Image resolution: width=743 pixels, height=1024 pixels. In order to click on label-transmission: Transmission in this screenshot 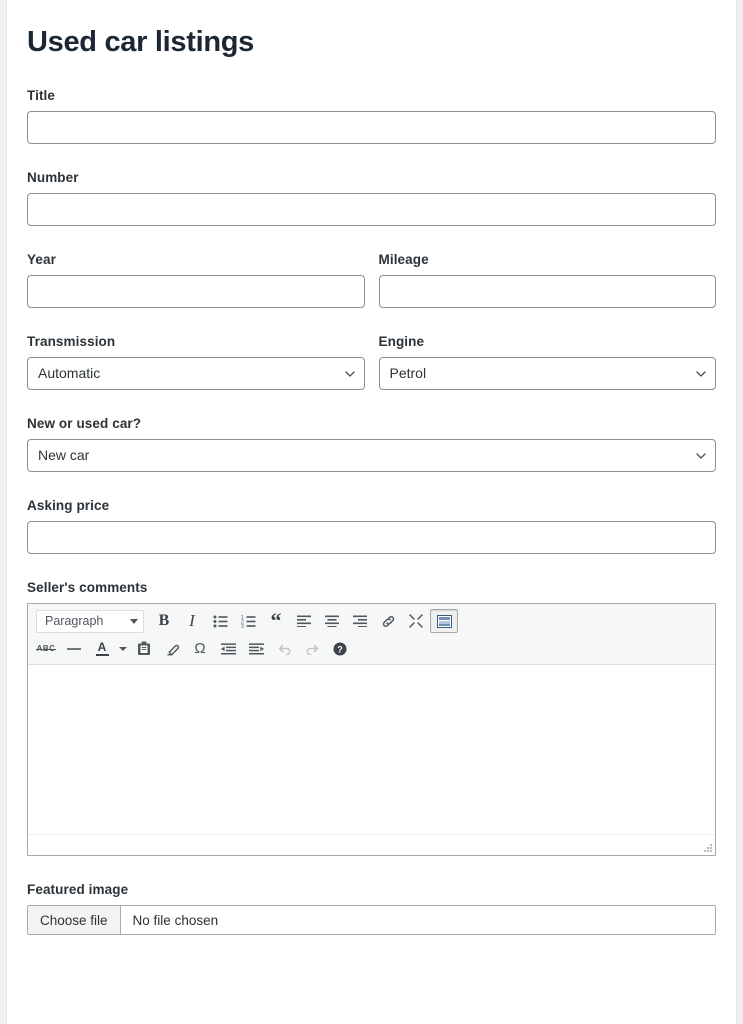, I will do `click(71, 341)`.